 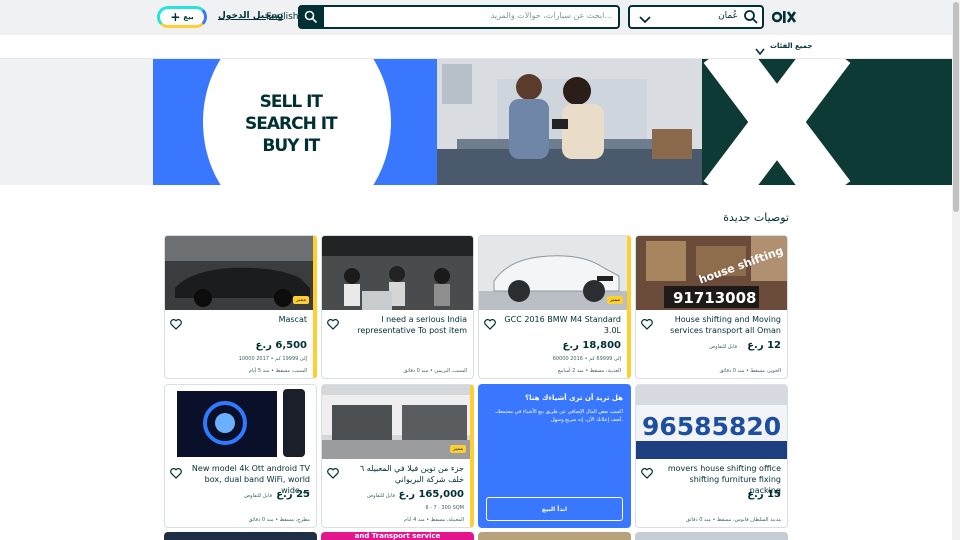 I want to click on listing-price: 165,000 ر.ع, so click(x=431, y=494).